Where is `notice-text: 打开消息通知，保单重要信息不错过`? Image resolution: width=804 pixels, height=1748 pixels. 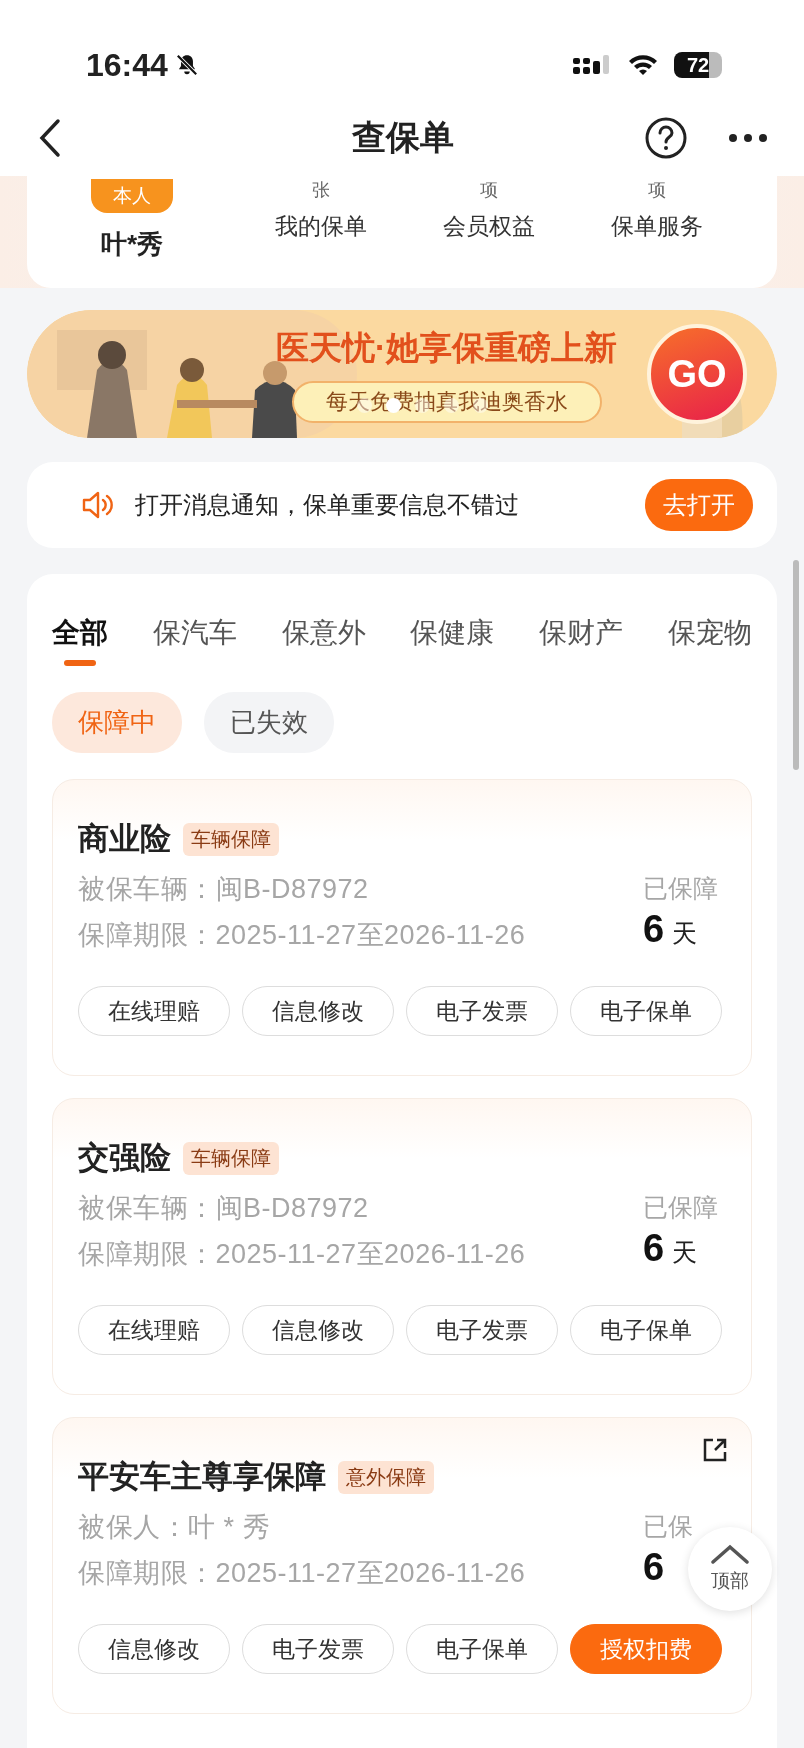 notice-text: 打开消息通知，保单重要信息不错过 is located at coordinates (327, 505).